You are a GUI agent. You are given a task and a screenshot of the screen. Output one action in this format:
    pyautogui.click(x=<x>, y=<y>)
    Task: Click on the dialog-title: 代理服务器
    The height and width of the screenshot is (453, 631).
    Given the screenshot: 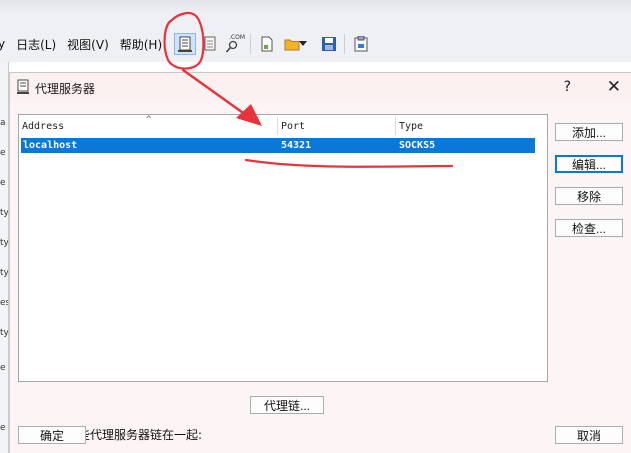 What is the action you would take?
    pyautogui.click(x=65, y=89)
    